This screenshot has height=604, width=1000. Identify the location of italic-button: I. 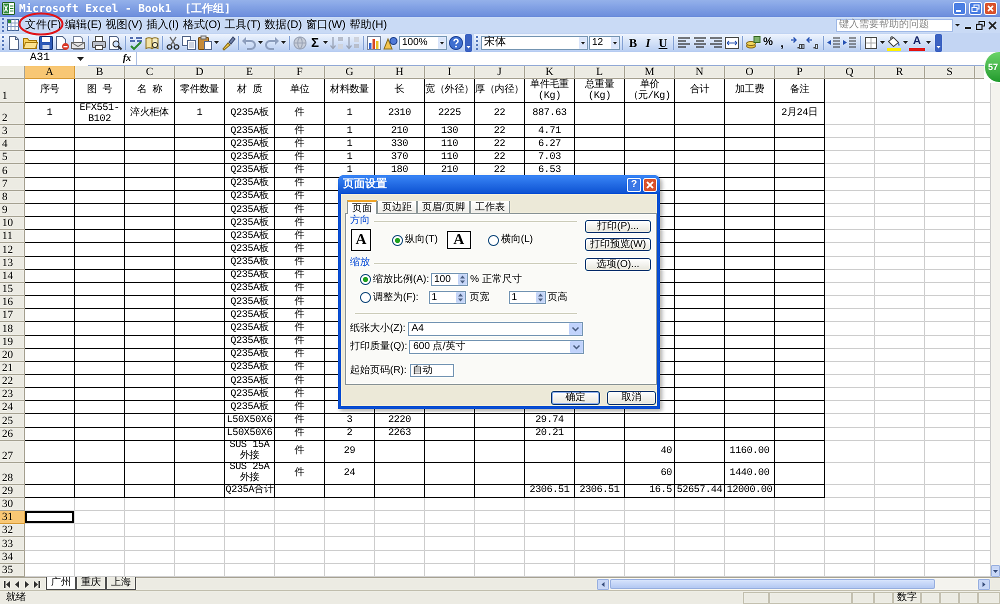
(648, 42).